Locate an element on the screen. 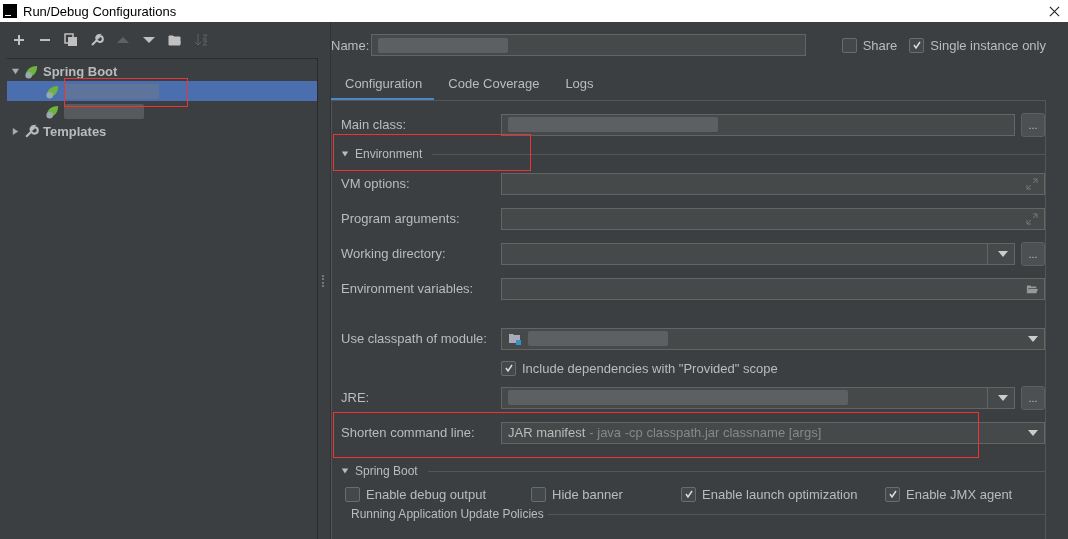  splitter-handle is located at coordinates (324, 280).